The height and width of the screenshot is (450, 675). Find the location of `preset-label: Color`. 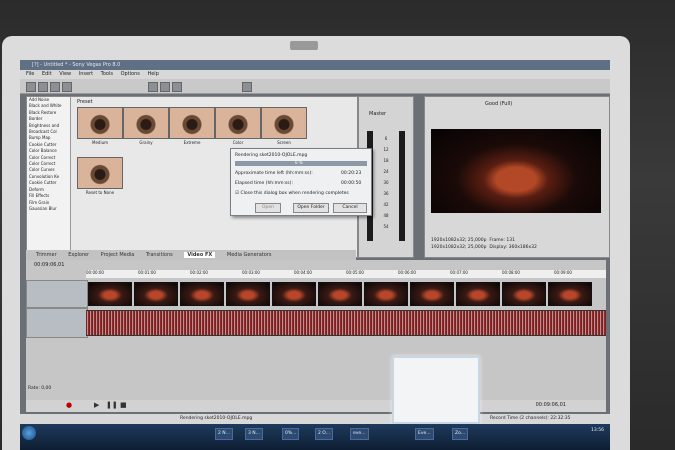

preset-label: Color is located at coordinates (238, 142).